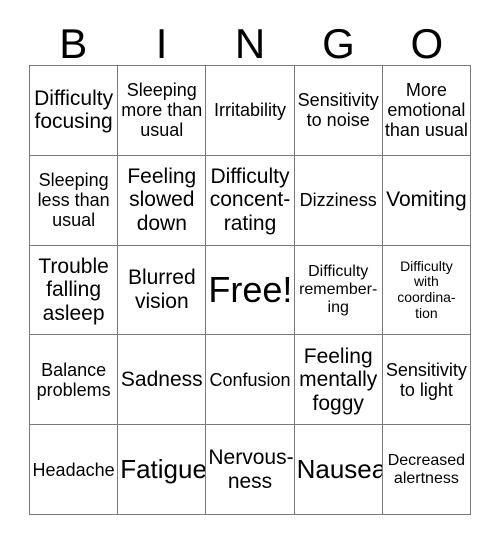  I want to click on bingo-cell-label: Sadness, so click(161, 380).